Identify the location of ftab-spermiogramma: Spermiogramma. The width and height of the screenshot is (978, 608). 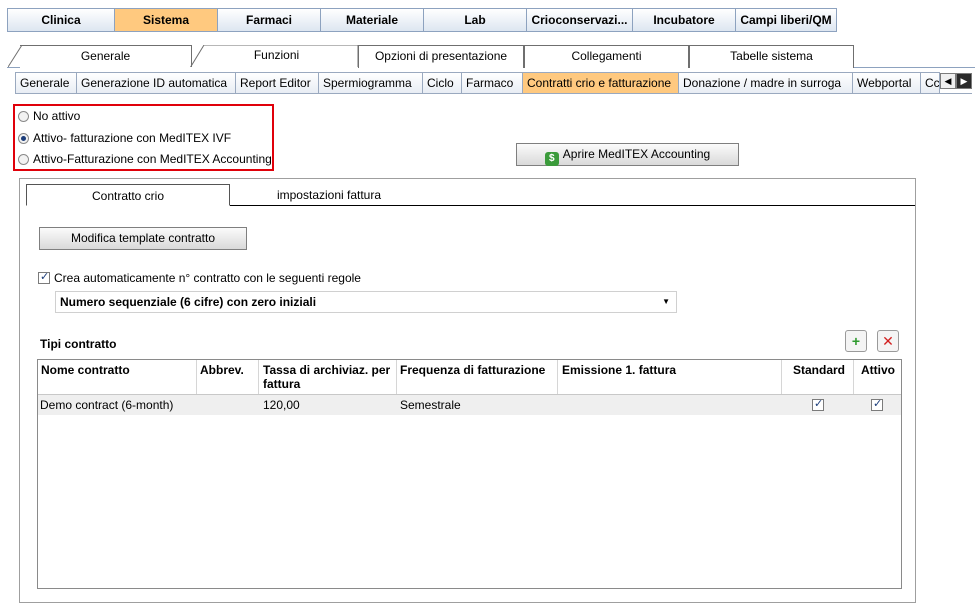
(370, 83).